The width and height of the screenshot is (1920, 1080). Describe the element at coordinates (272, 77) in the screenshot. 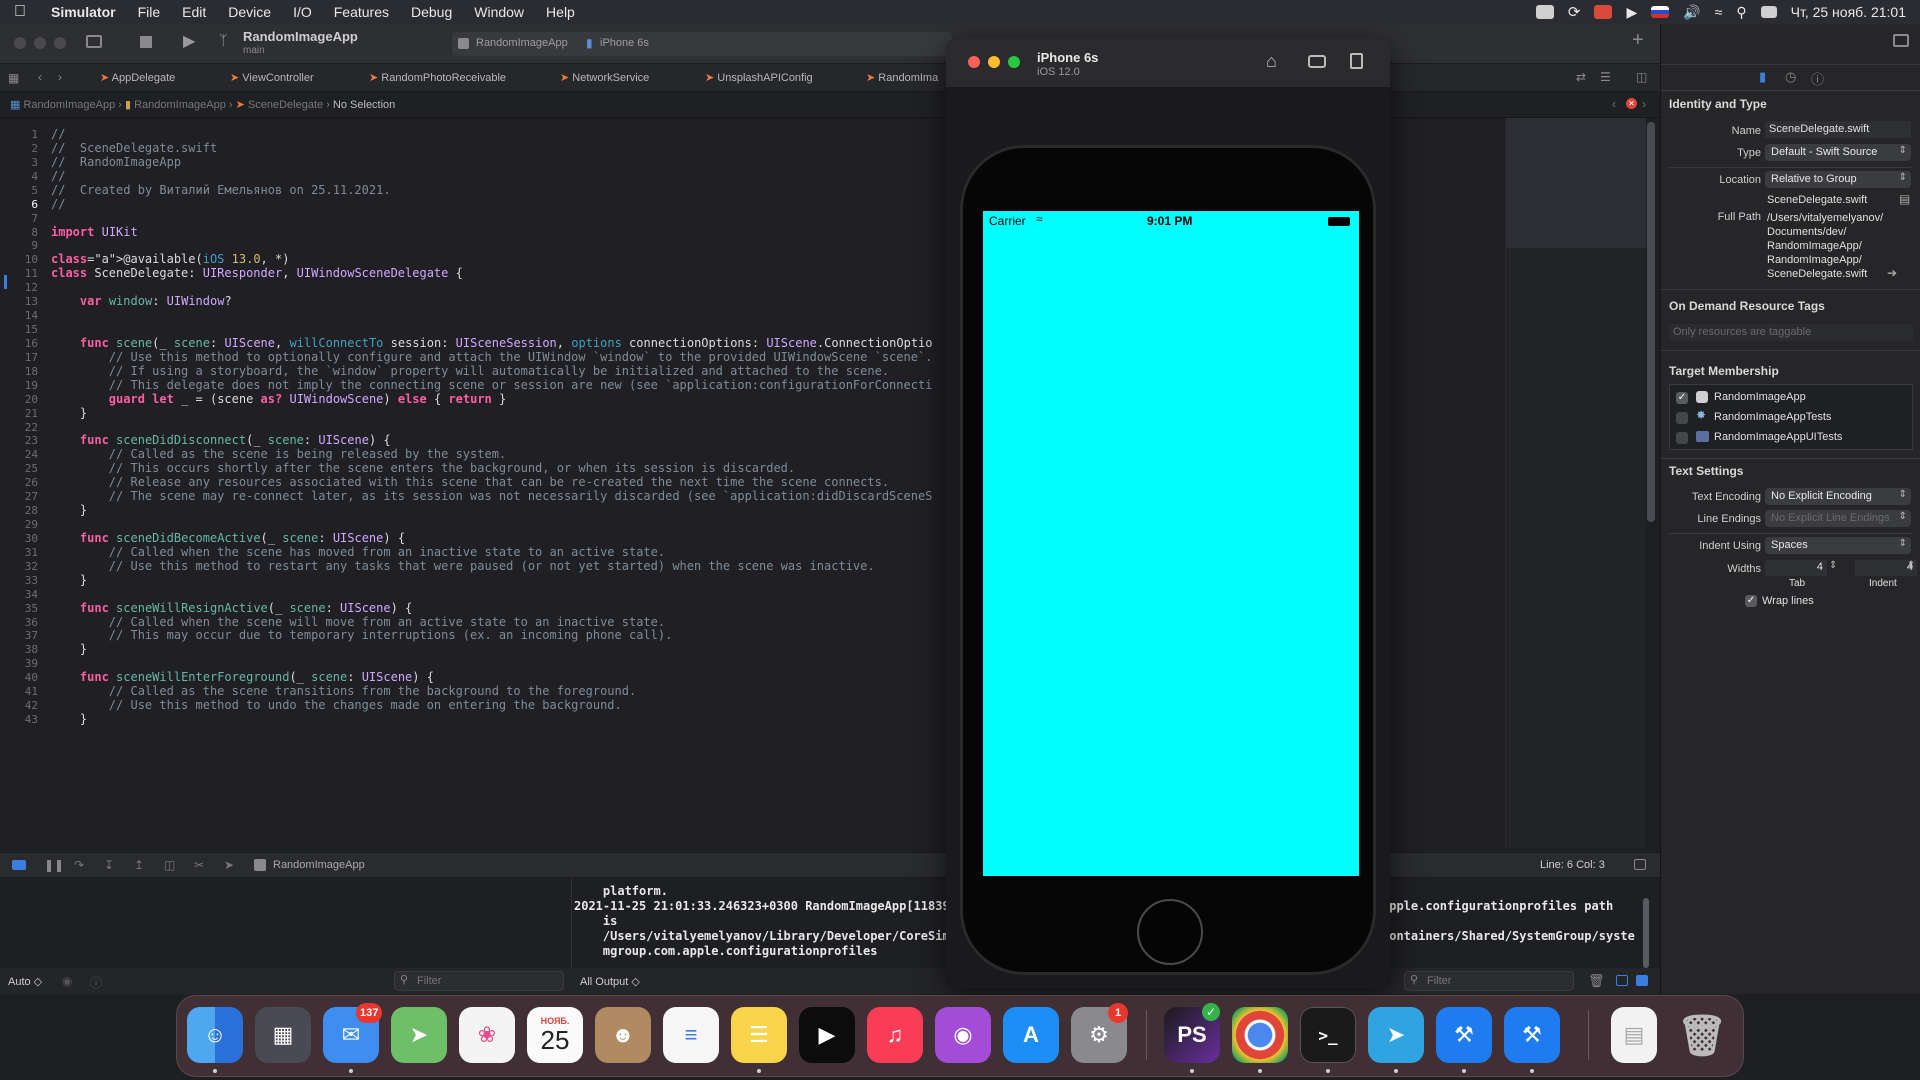

I see `tab-view-controller: ➤ ViewController` at that location.